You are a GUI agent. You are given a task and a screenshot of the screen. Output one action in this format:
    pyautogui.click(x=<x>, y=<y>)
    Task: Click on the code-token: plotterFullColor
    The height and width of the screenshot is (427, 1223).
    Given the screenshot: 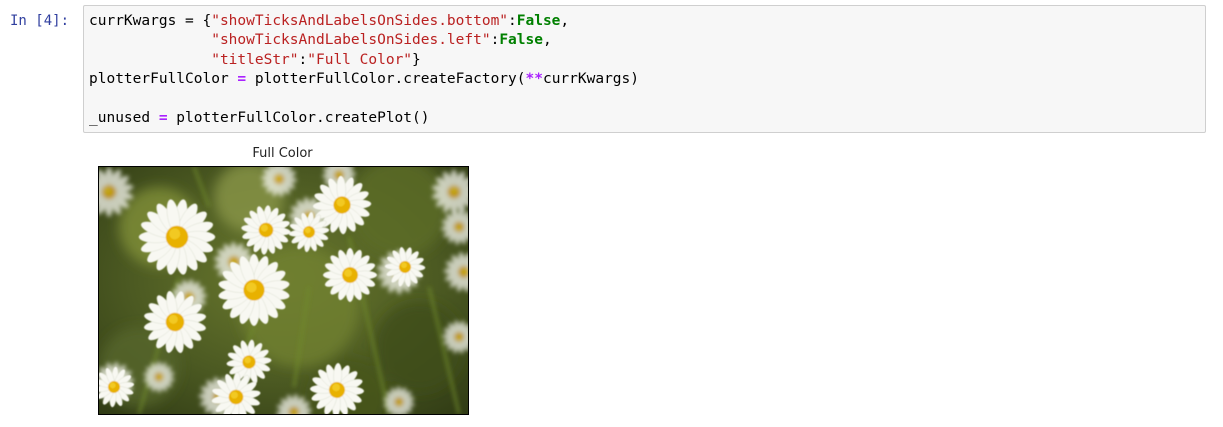 What is the action you would take?
    pyautogui.click(x=163, y=79)
    